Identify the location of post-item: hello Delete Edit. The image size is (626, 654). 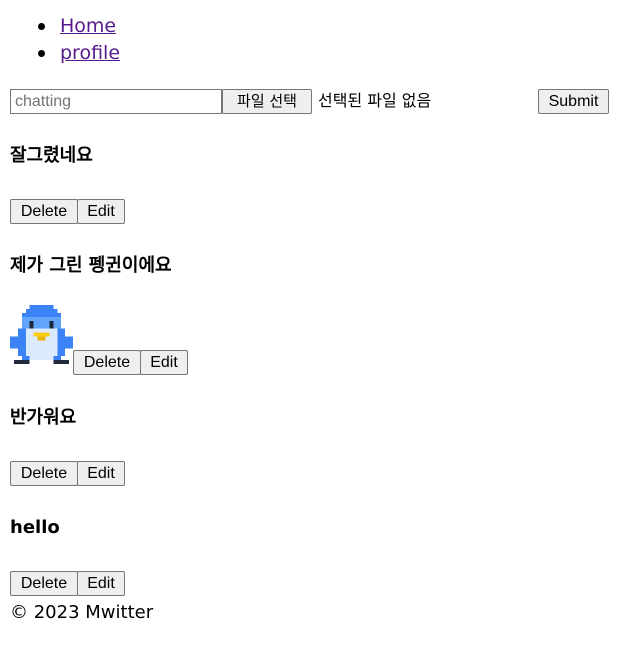
(310, 556).